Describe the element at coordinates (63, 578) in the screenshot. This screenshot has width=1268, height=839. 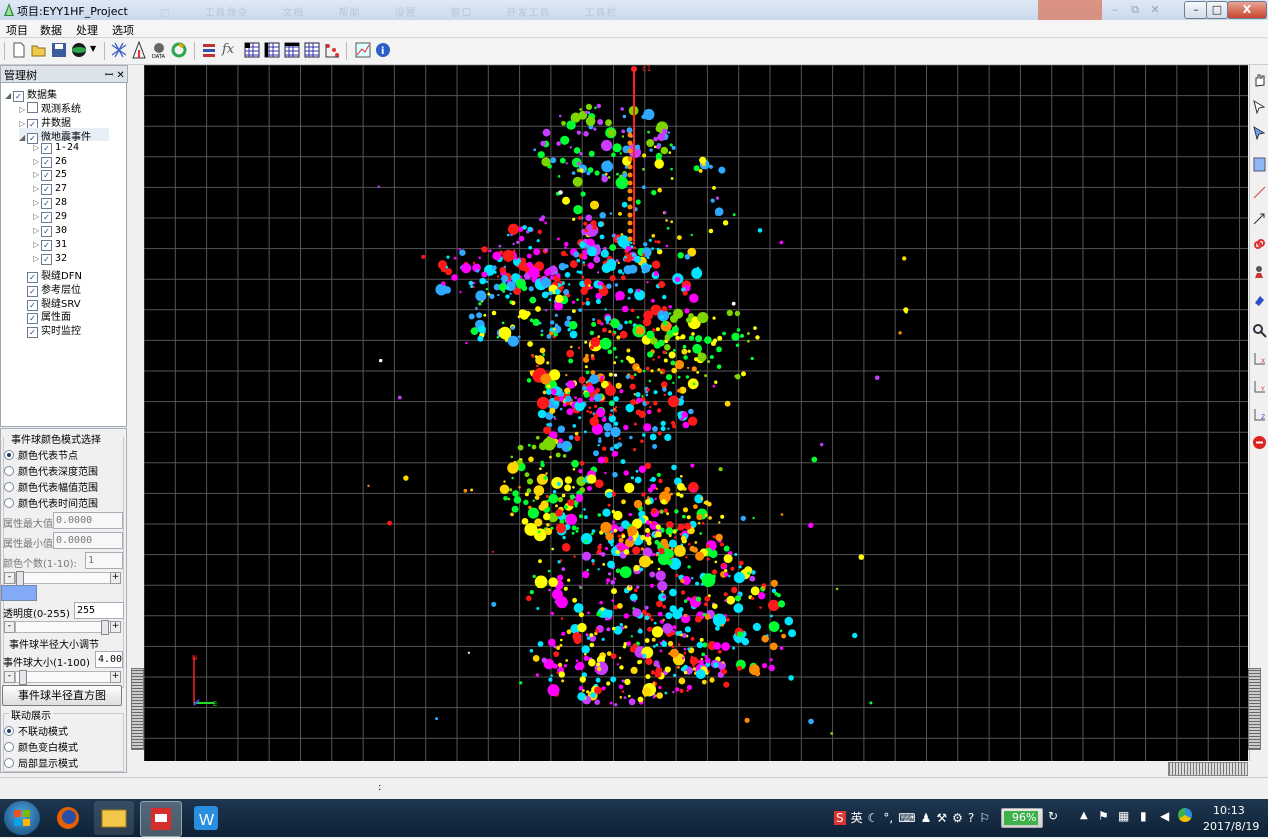
I see `color-count-slider` at that location.